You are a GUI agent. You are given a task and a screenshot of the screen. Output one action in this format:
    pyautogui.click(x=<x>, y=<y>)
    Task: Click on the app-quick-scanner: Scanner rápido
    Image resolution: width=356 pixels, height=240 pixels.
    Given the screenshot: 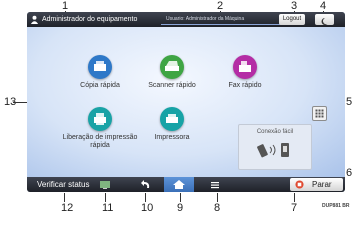 What is the action you would take?
    pyautogui.click(x=172, y=72)
    